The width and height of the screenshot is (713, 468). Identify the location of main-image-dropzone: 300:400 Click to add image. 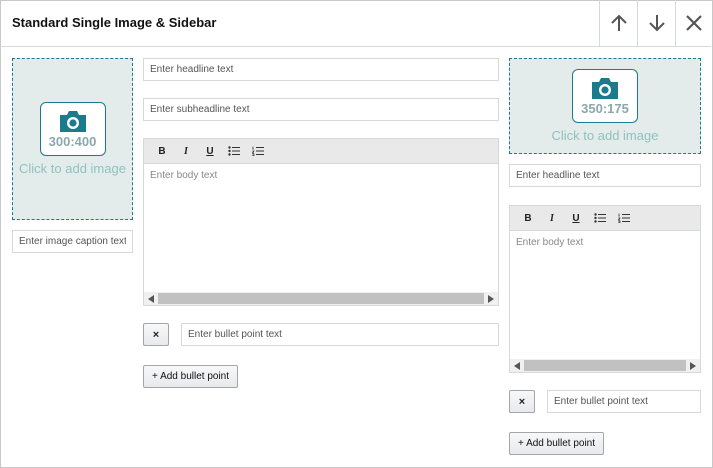
(72, 139).